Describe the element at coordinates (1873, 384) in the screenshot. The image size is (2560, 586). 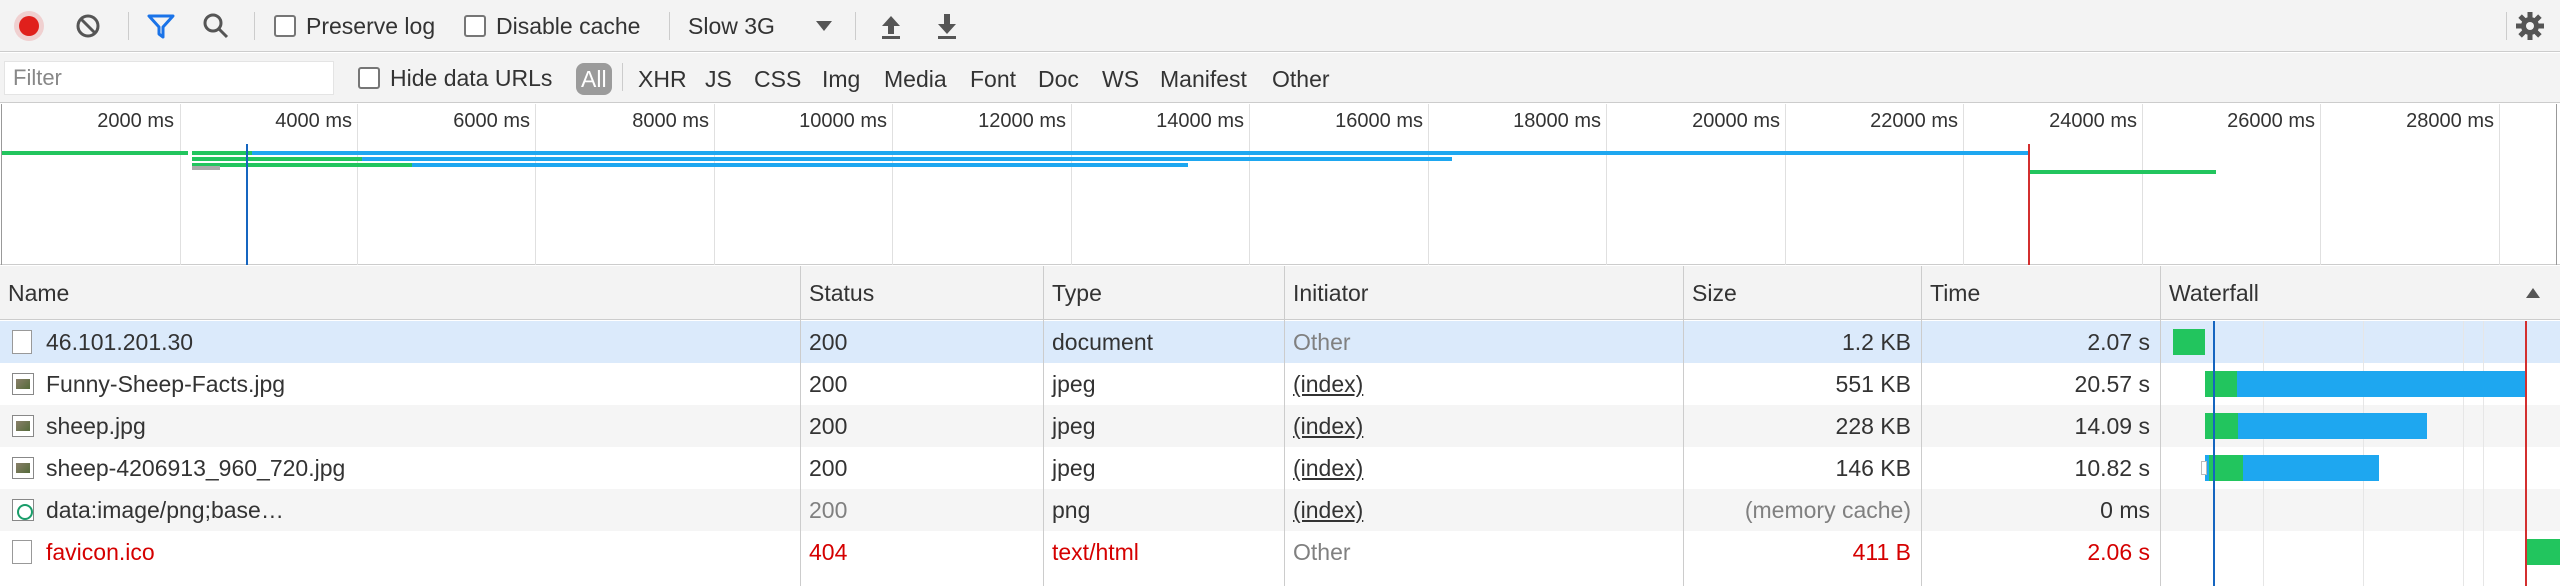
I see `row-size: 551 KB` at that location.